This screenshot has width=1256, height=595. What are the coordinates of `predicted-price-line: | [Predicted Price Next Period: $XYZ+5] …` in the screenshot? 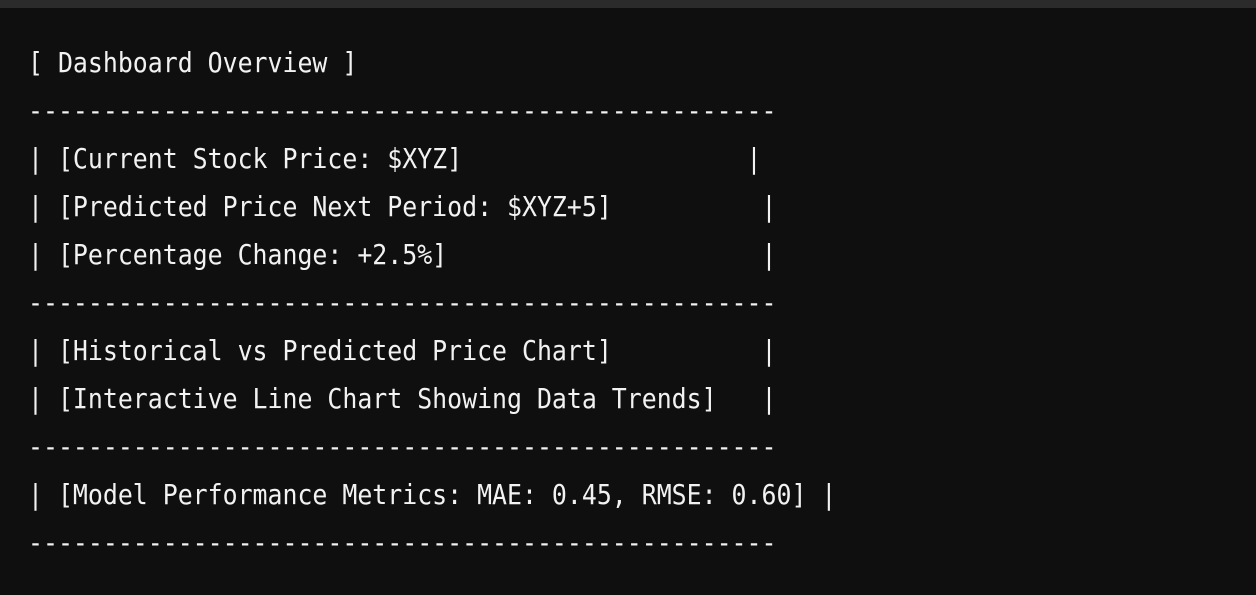 It's located at (402, 206).